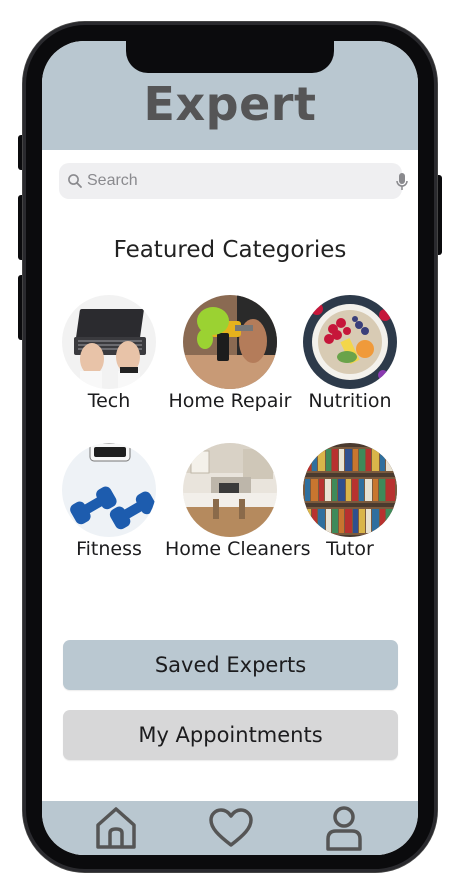 The width and height of the screenshot is (460, 895). What do you see at coordinates (109, 401) in the screenshot?
I see `category-label: Tech` at bounding box center [109, 401].